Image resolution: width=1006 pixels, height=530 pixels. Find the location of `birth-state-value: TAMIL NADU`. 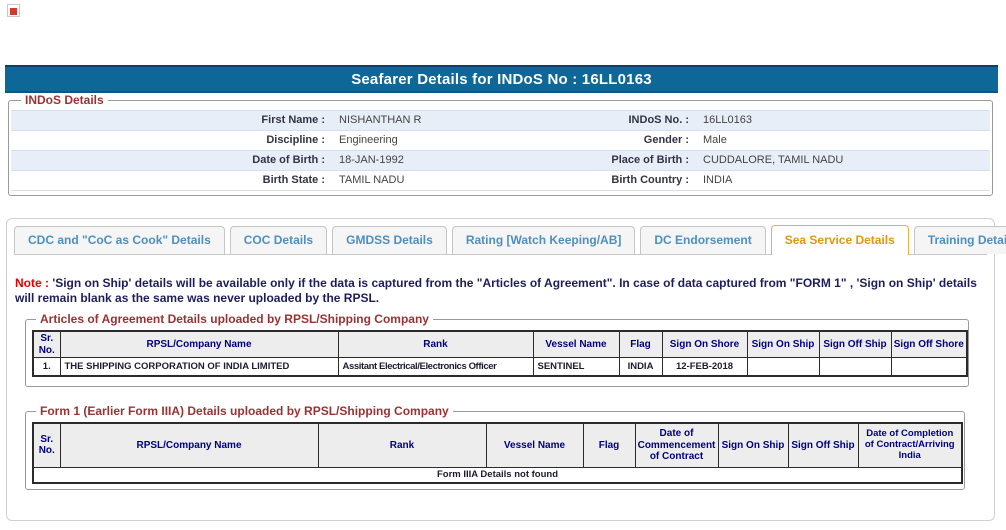

birth-state-value: TAMIL NADU is located at coordinates (372, 180).